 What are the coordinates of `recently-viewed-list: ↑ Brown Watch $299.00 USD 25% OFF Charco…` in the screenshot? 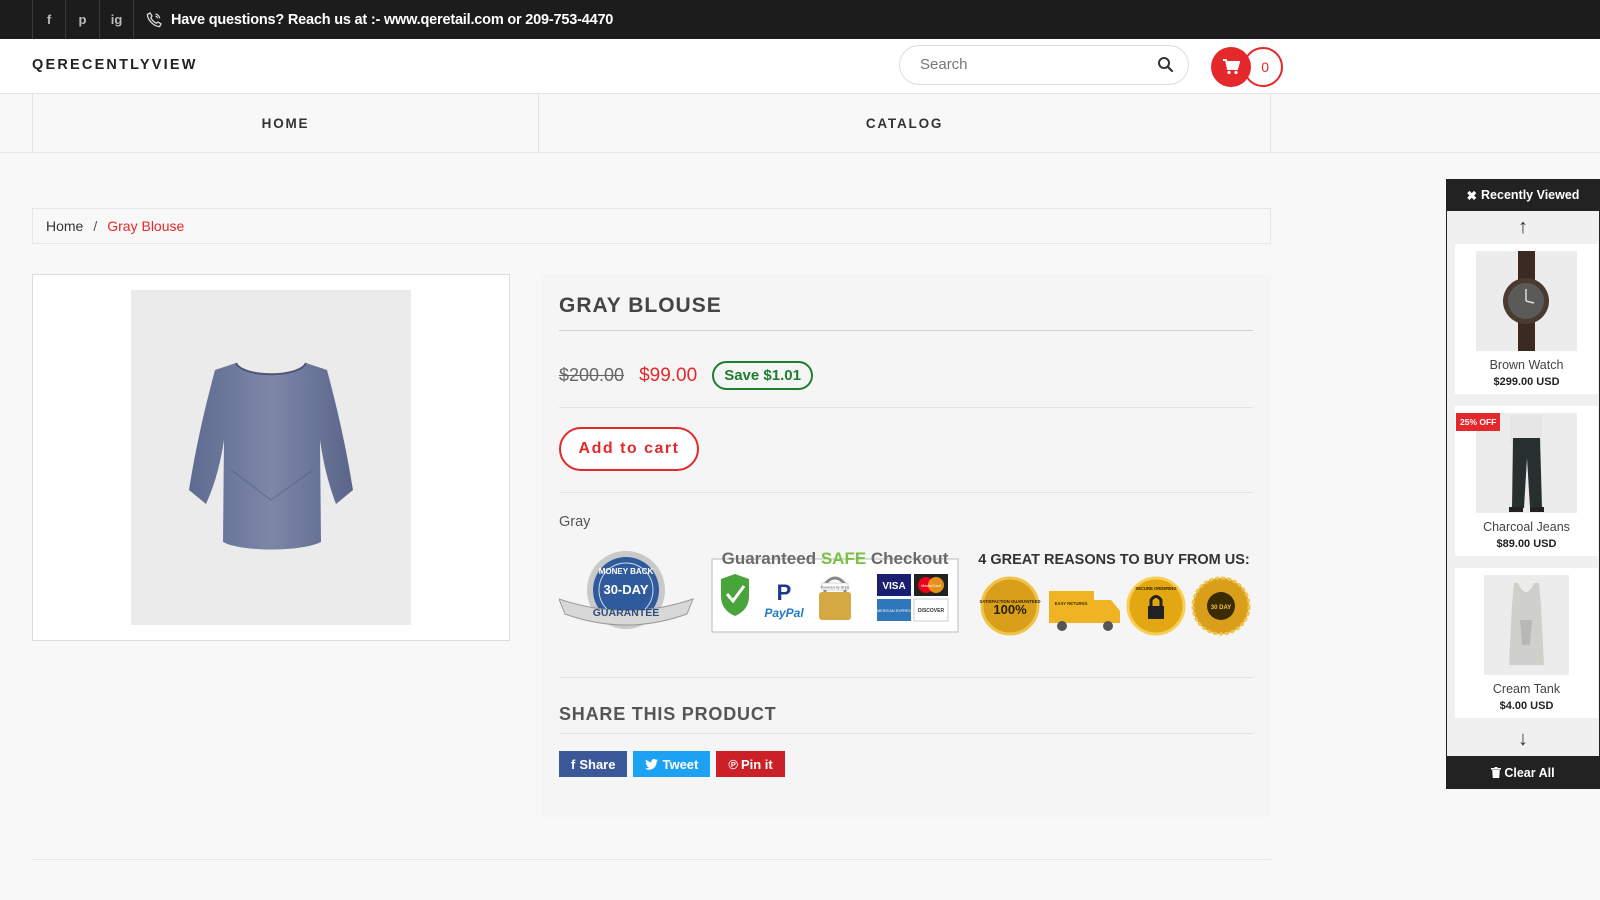 It's located at (1523, 483).